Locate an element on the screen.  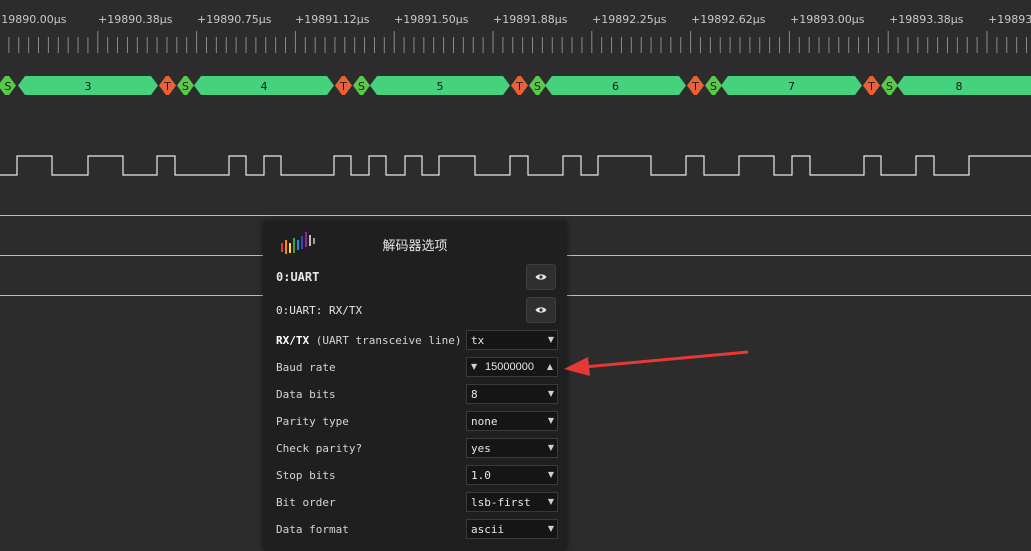
option-check-parity-label: Check parity? is located at coordinates (319, 448).